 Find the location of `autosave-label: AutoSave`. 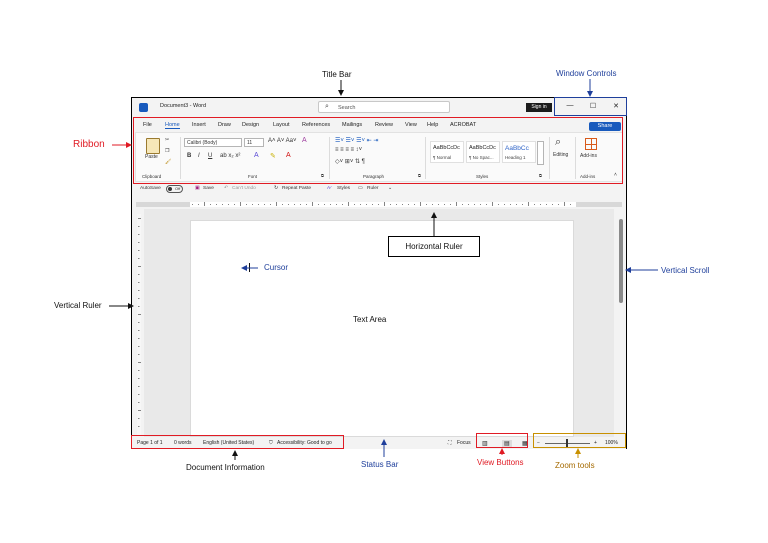

autosave-label: AutoSave is located at coordinates (150, 188).